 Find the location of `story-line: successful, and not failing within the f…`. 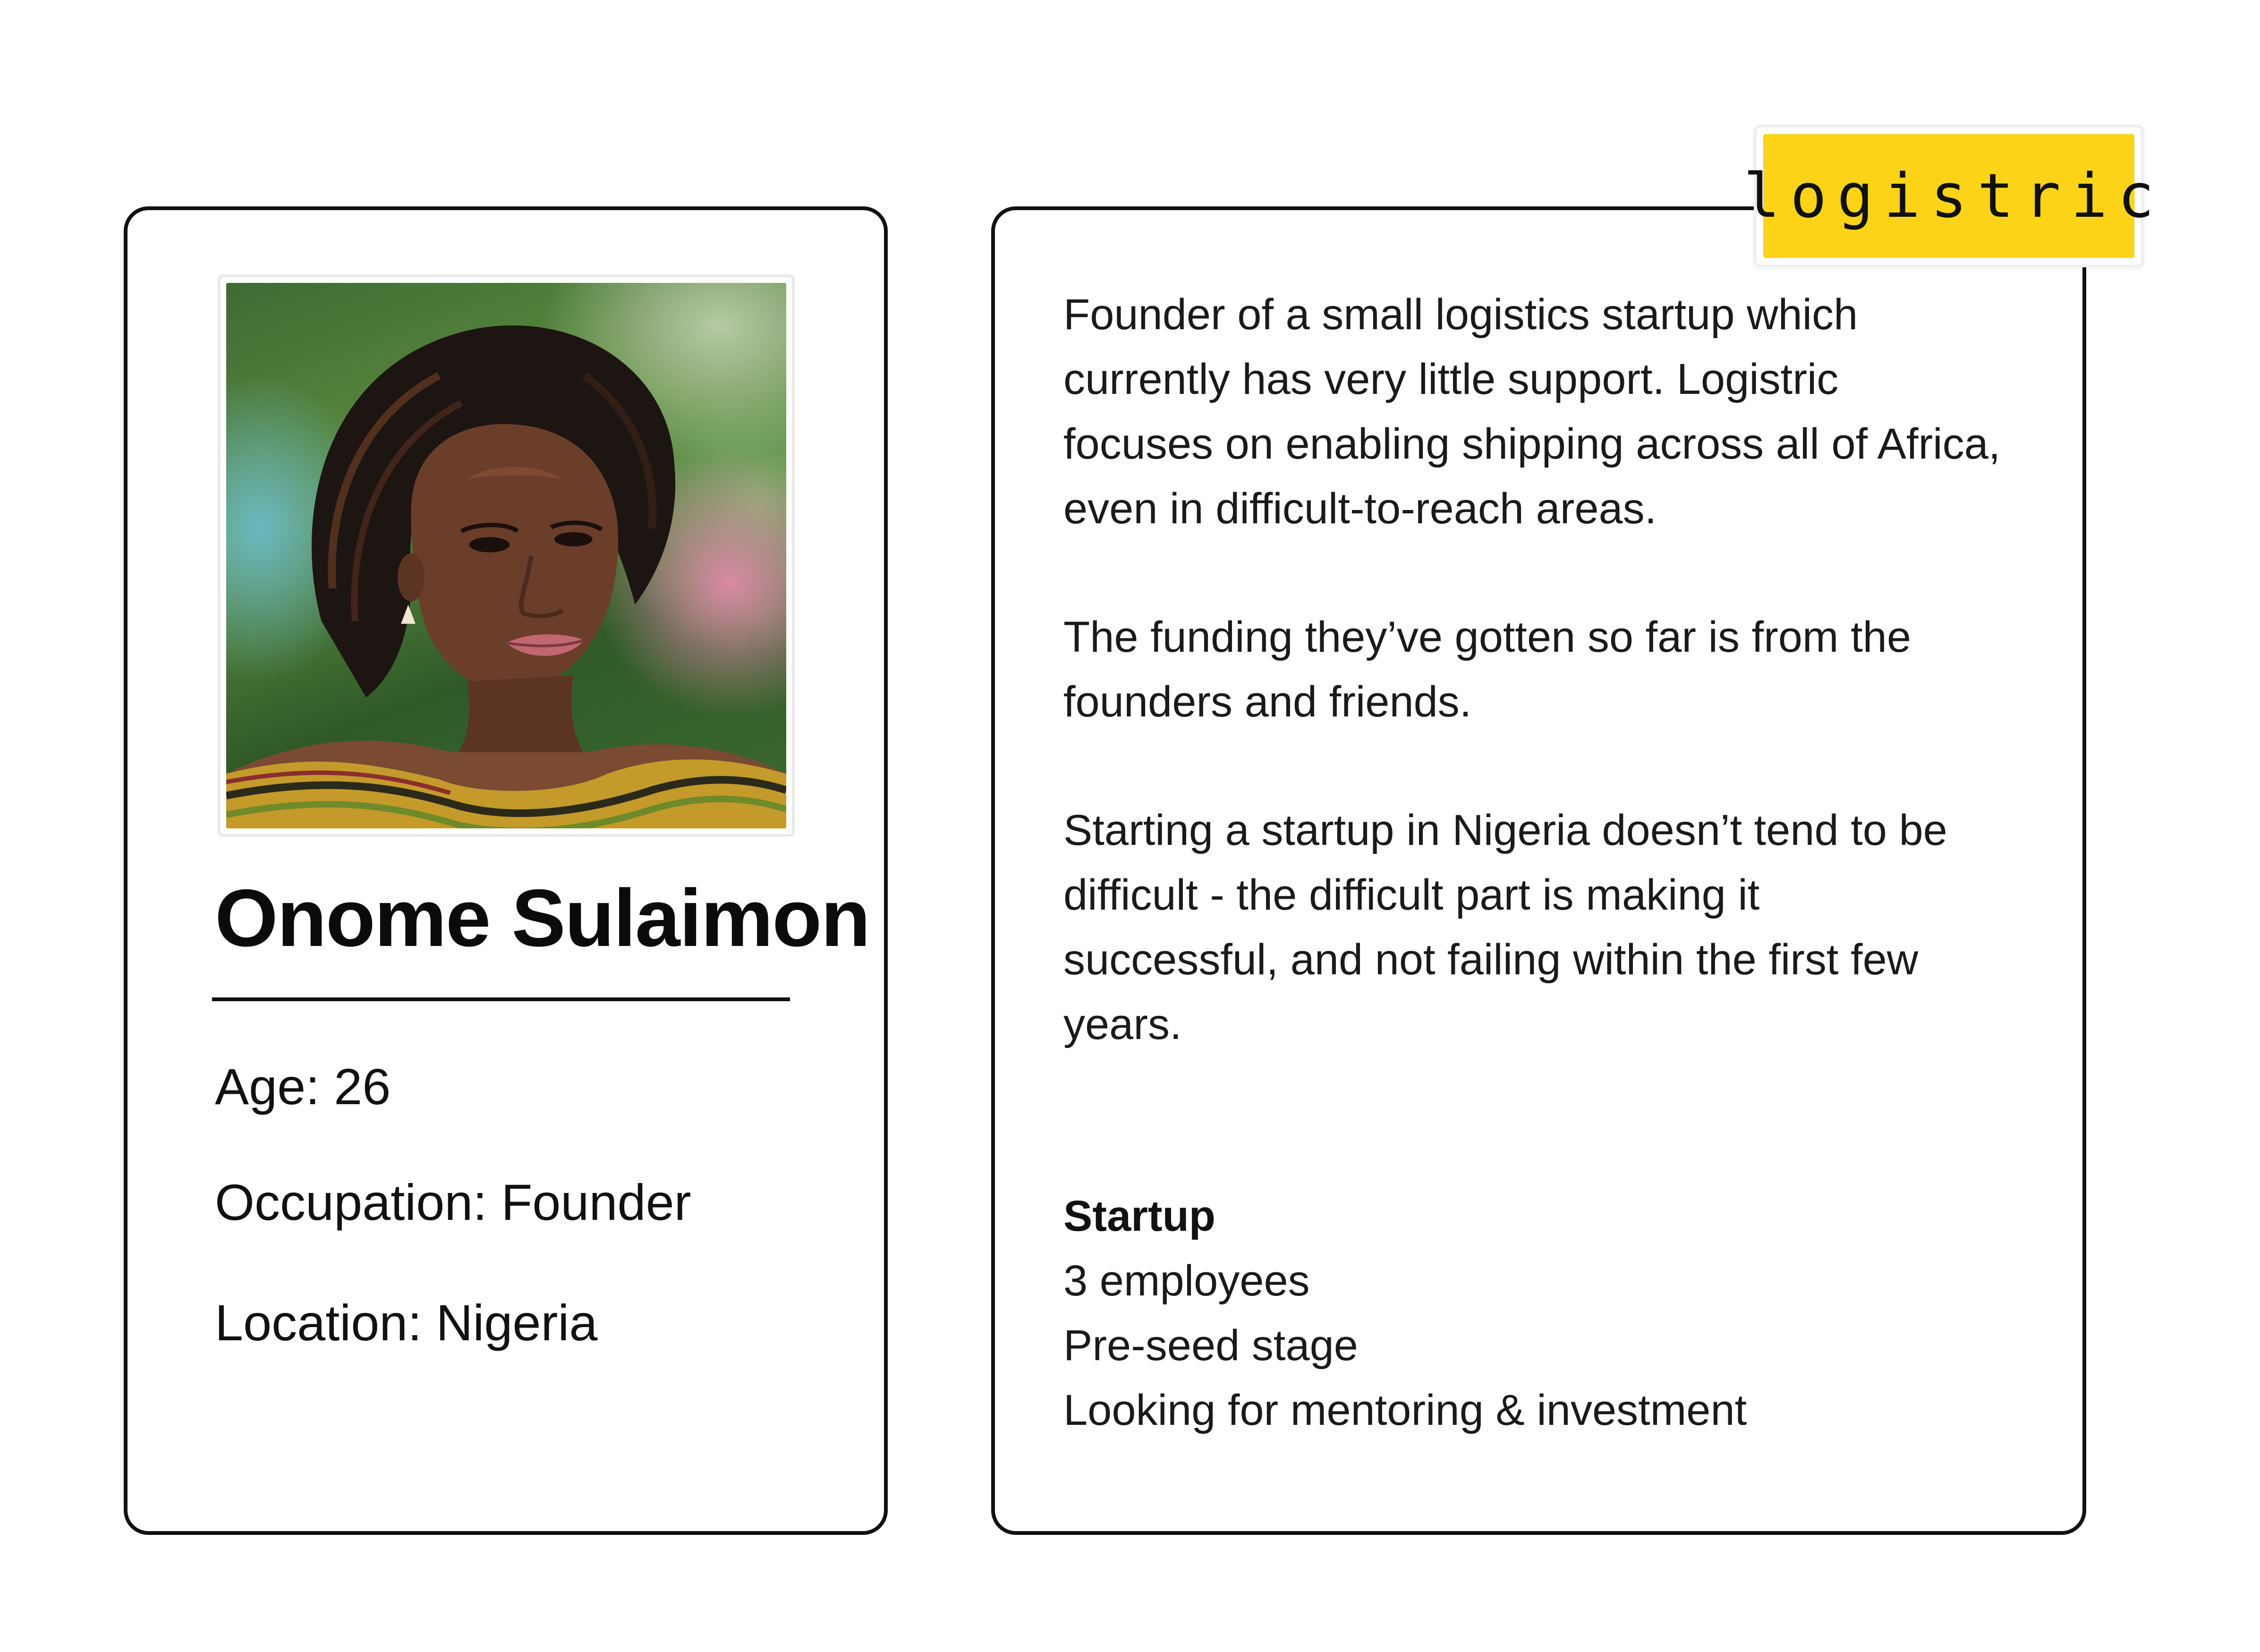

story-line: successful, and not failing within the f… is located at coordinates (1491, 960).